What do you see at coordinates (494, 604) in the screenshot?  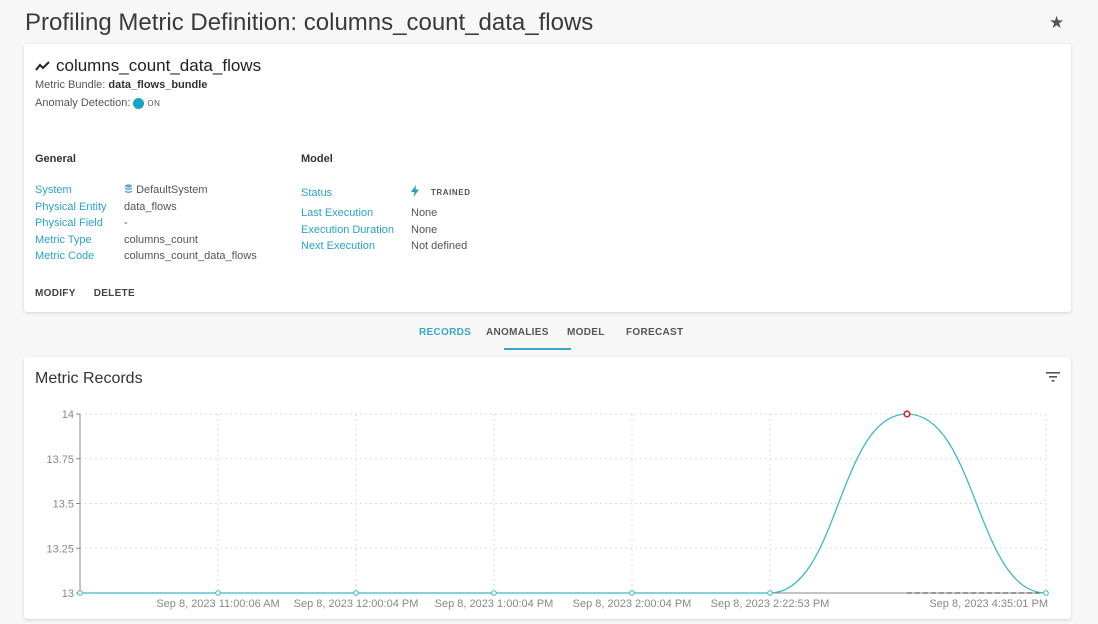 I see `x-tick-label: Sep 8, 2023 1:00:04 PM` at bounding box center [494, 604].